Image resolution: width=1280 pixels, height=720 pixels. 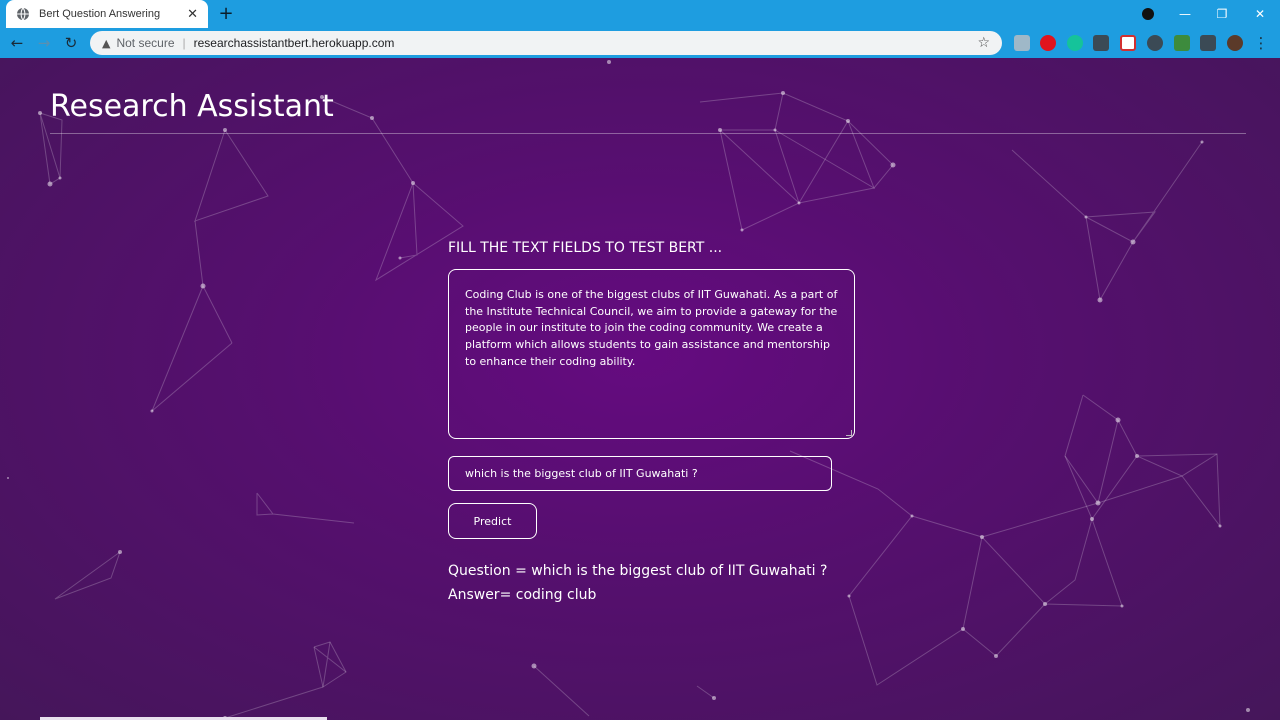 I want to click on restore-button: ❐, so click(x=1222, y=14).